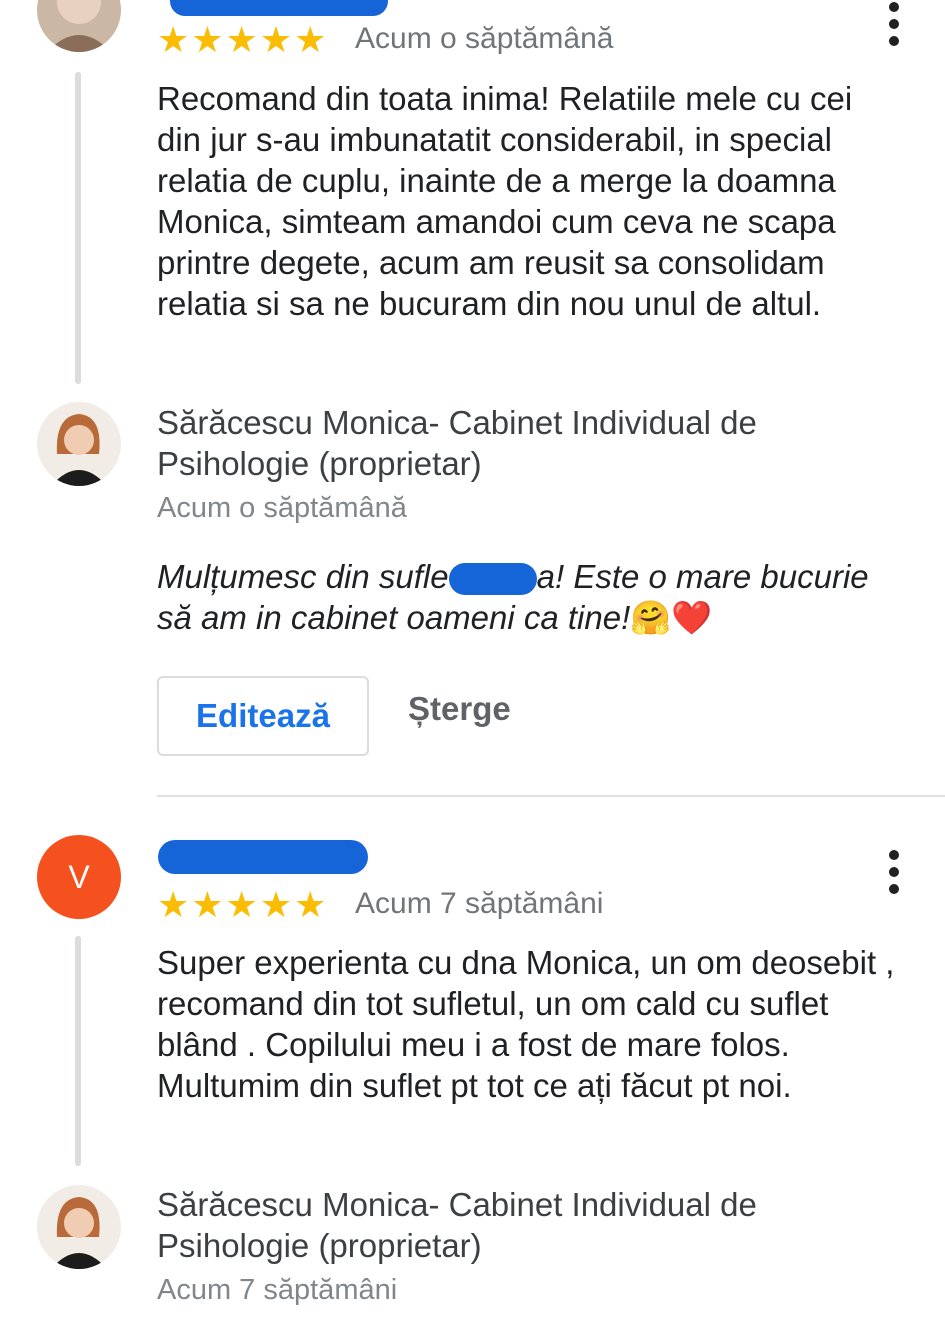 Image resolution: width=945 pixels, height=1331 pixels. I want to click on owner-reply-time: Acum 7 săptămâni, so click(277, 1290).